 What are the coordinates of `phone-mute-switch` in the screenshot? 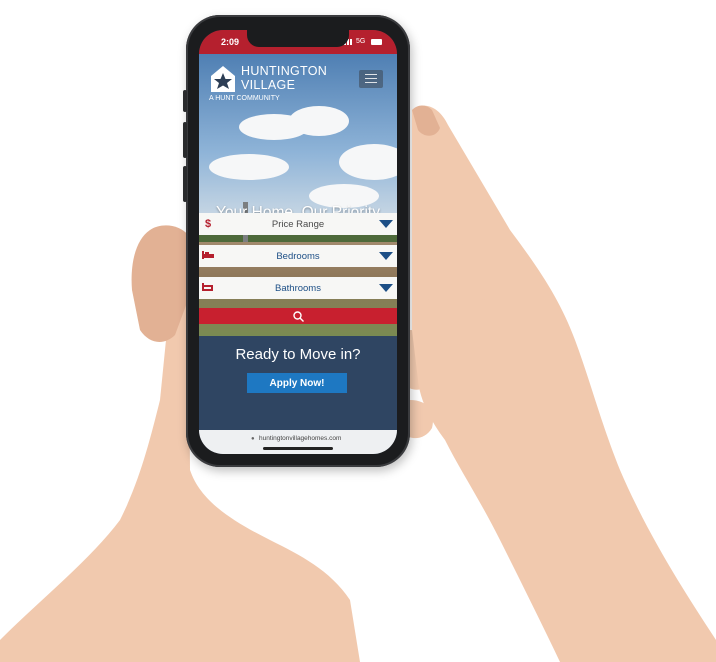 It's located at (185, 101).